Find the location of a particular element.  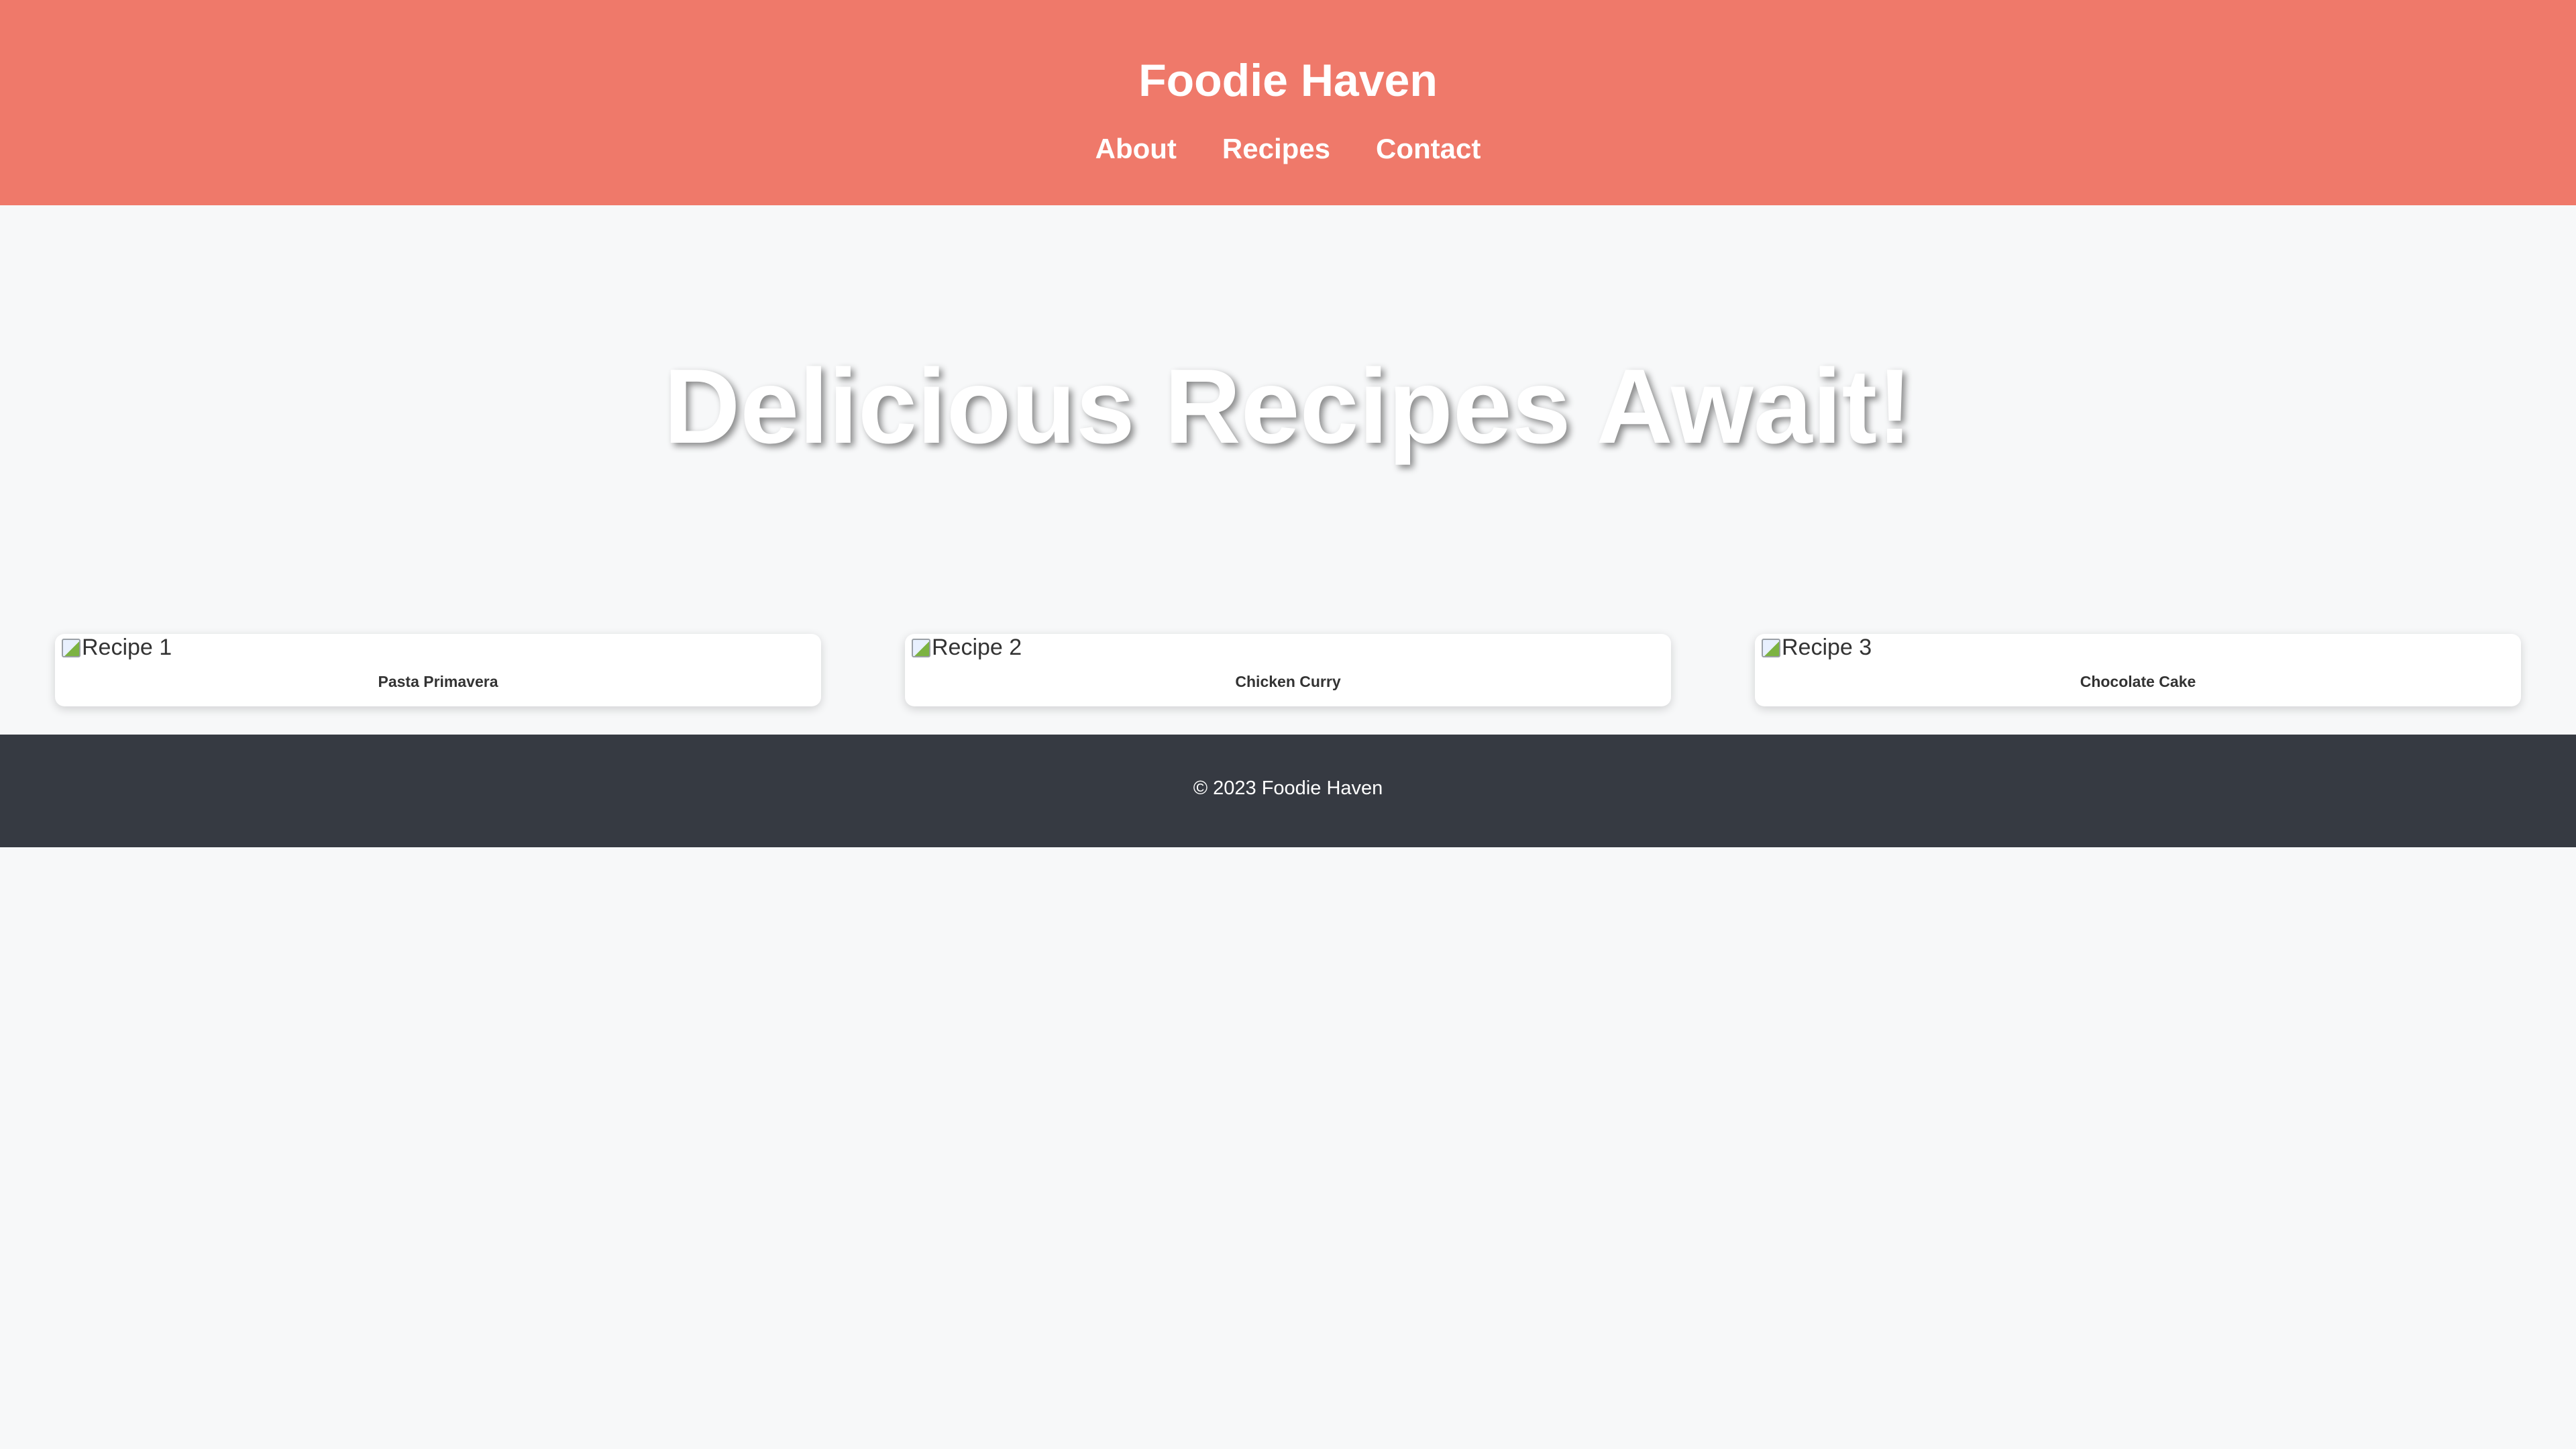

nav-link-contact: Contact is located at coordinates (1428, 149).